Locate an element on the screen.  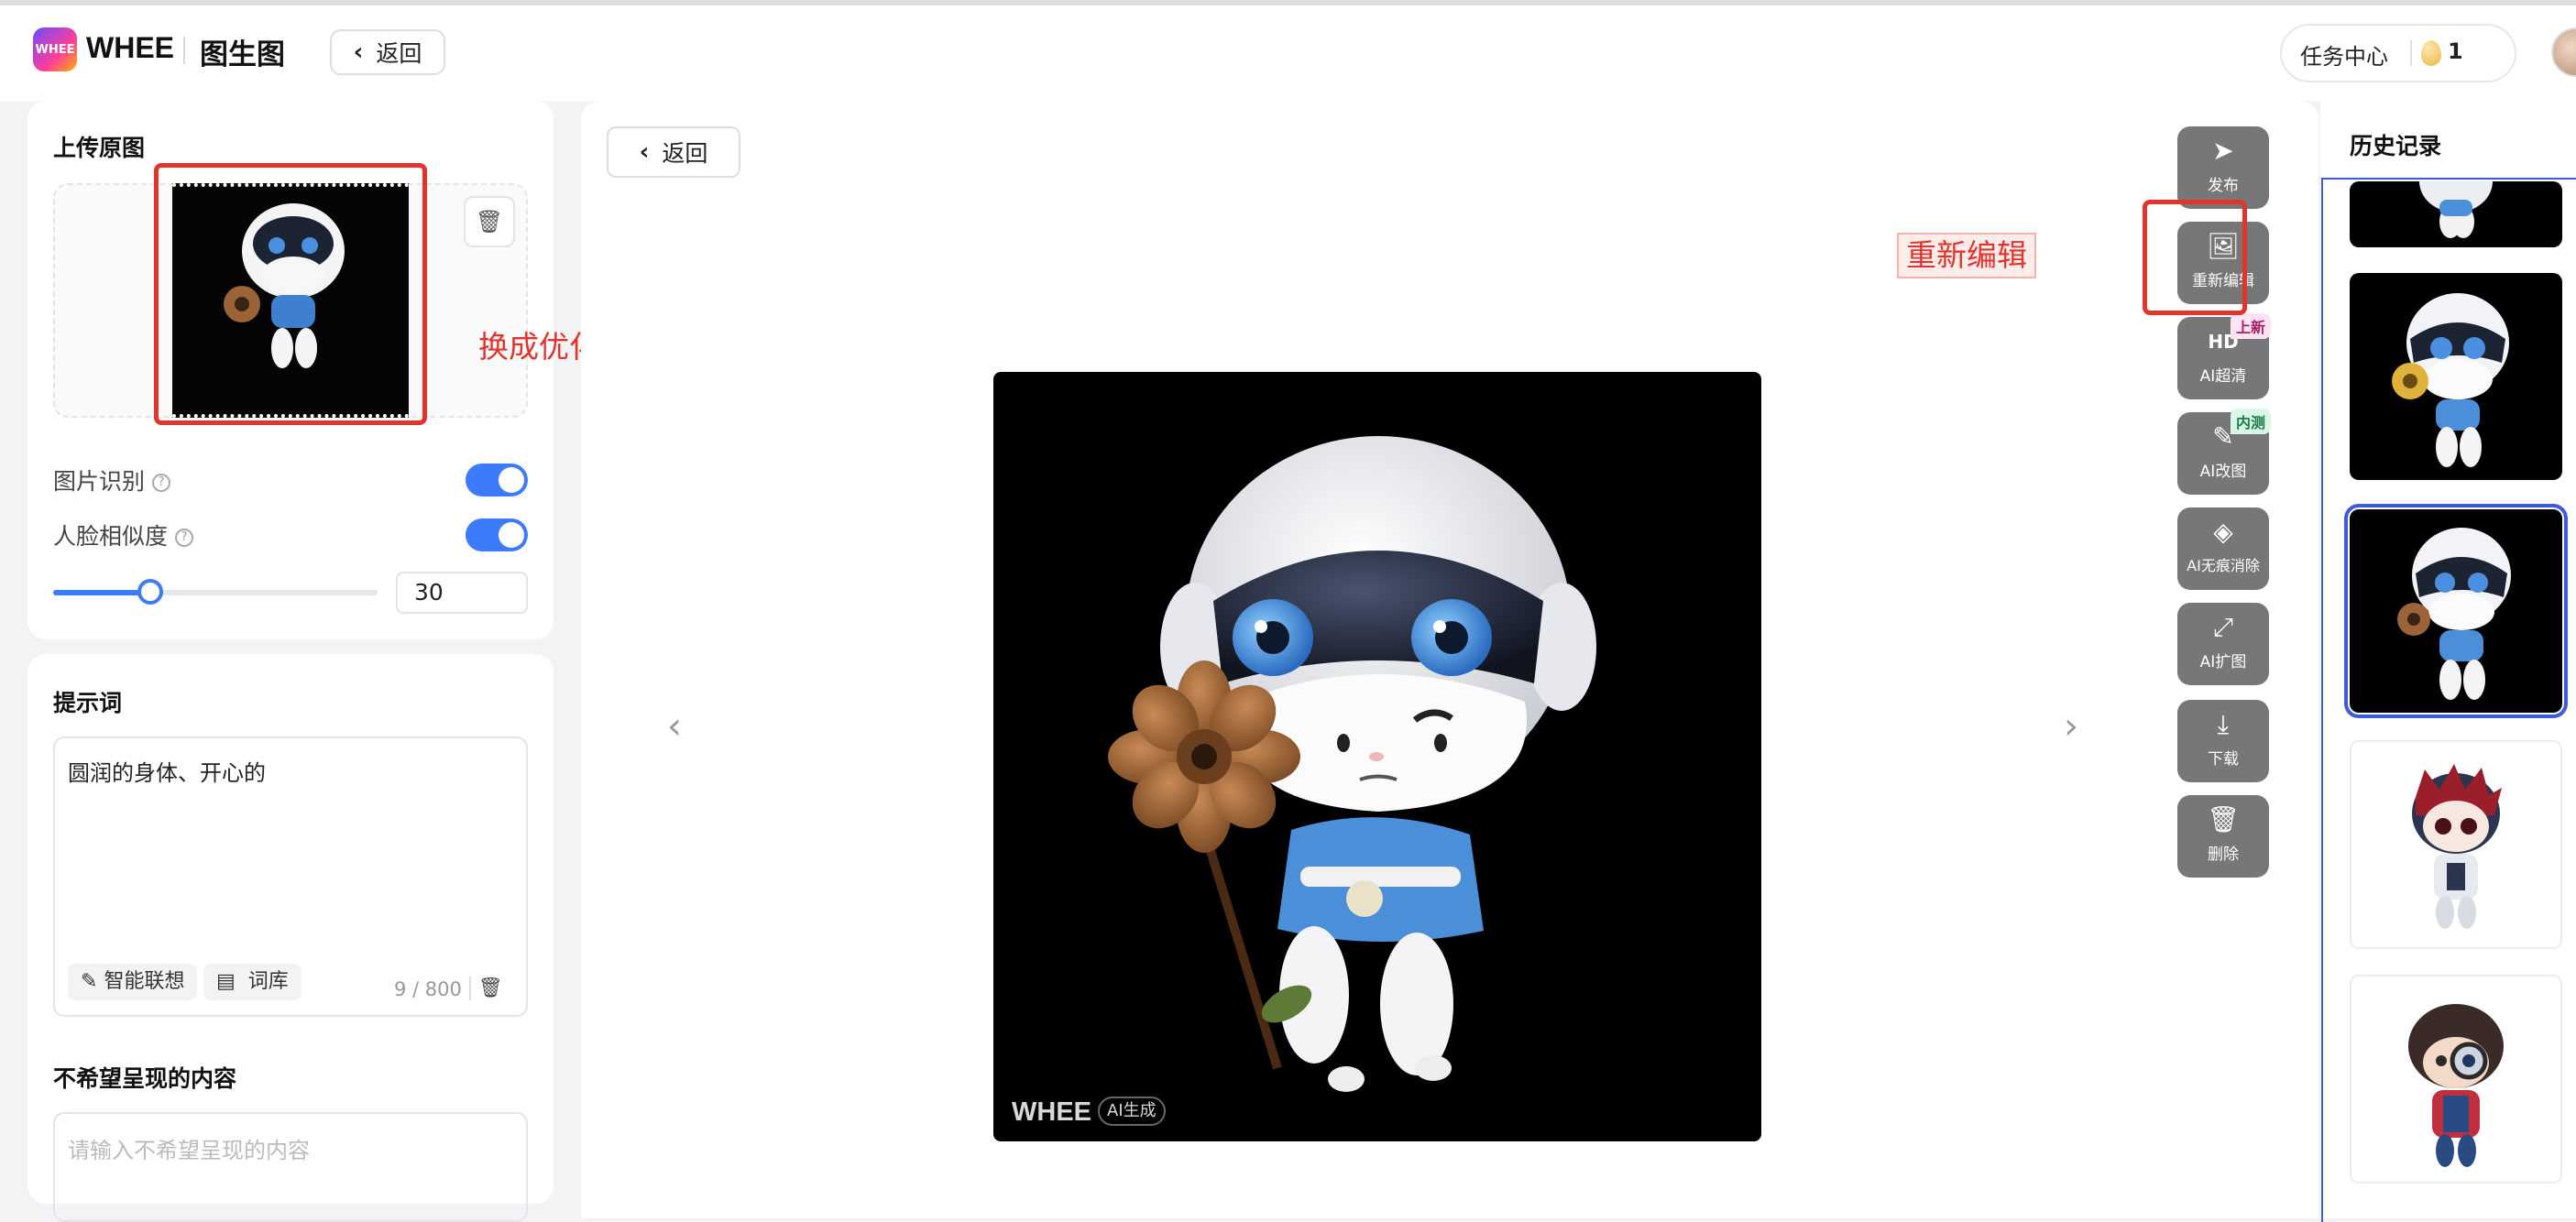
next-image-arrow: › is located at coordinates (2071, 726).